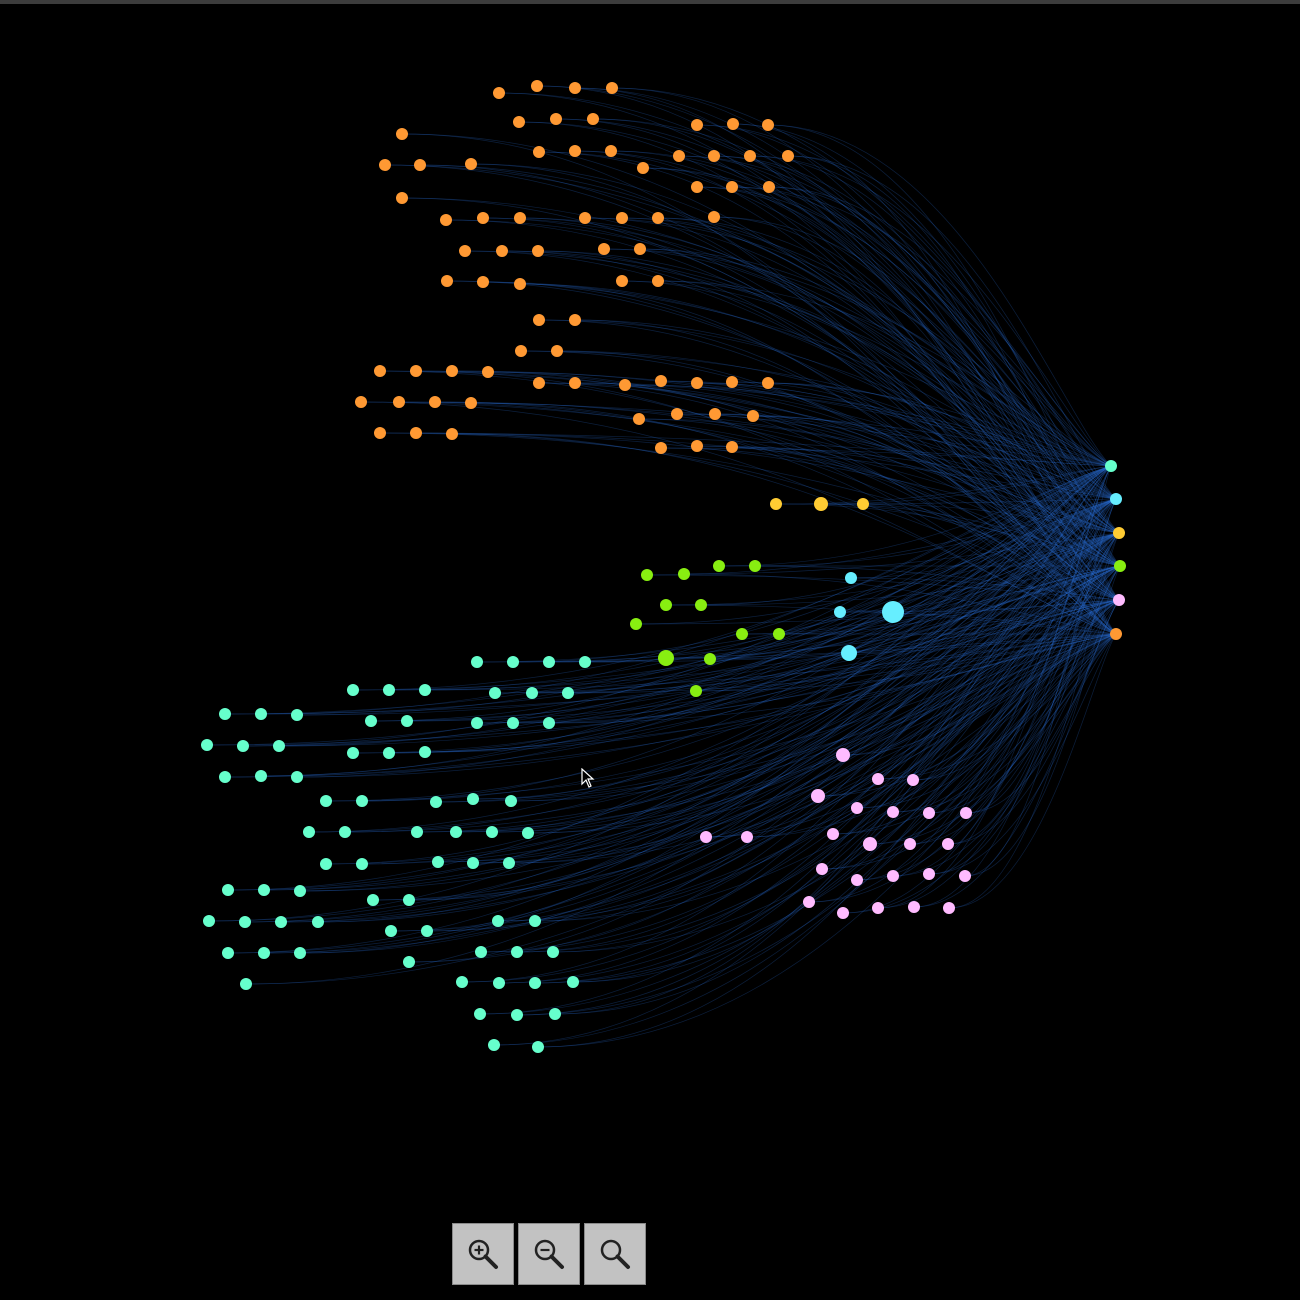 The width and height of the screenshot is (1300, 1300). What do you see at coordinates (549, 1254) in the screenshot?
I see `zoom-out-button` at bounding box center [549, 1254].